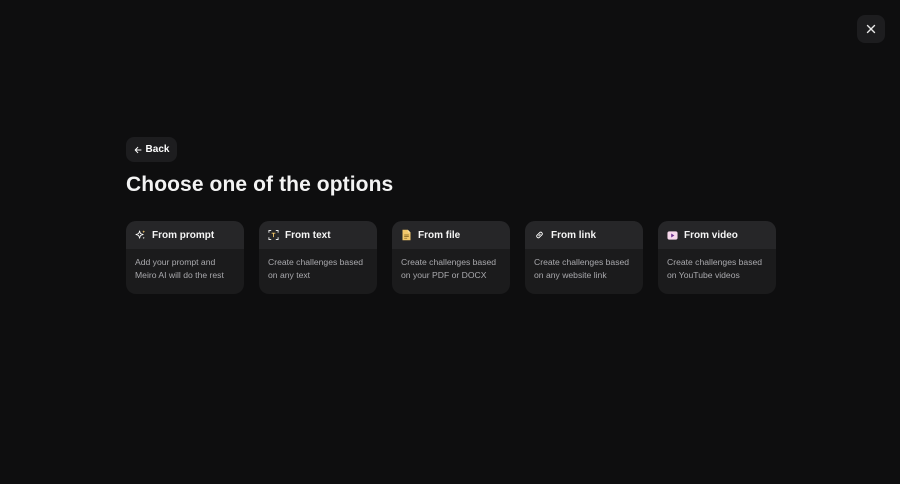  I want to click on option-card-header: From text, so click(318, 235).